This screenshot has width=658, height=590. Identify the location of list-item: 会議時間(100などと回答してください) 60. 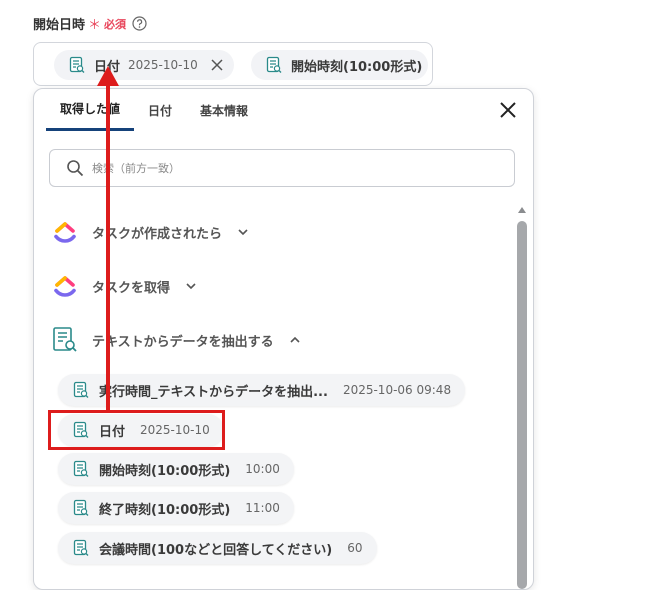
(217, 548).